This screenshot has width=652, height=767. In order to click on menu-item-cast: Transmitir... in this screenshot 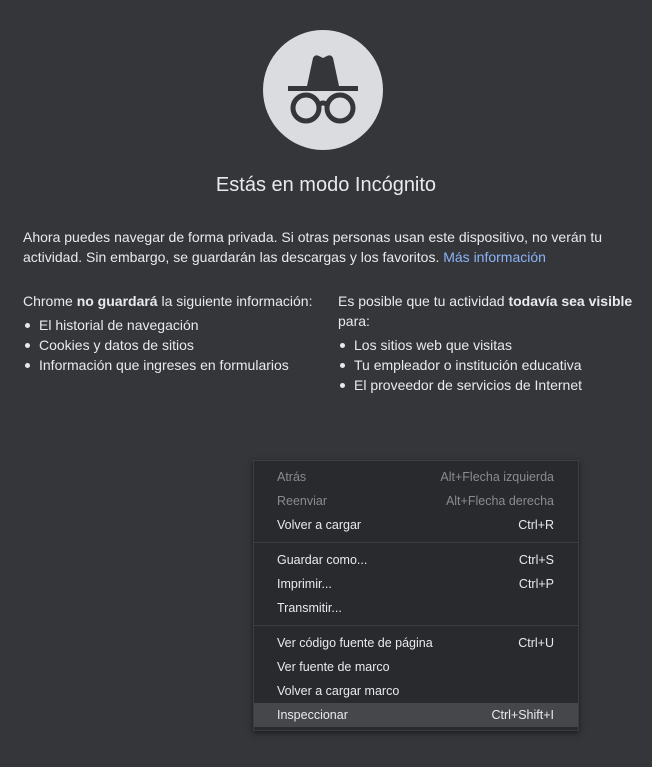, I will do `click(416, 608)`.